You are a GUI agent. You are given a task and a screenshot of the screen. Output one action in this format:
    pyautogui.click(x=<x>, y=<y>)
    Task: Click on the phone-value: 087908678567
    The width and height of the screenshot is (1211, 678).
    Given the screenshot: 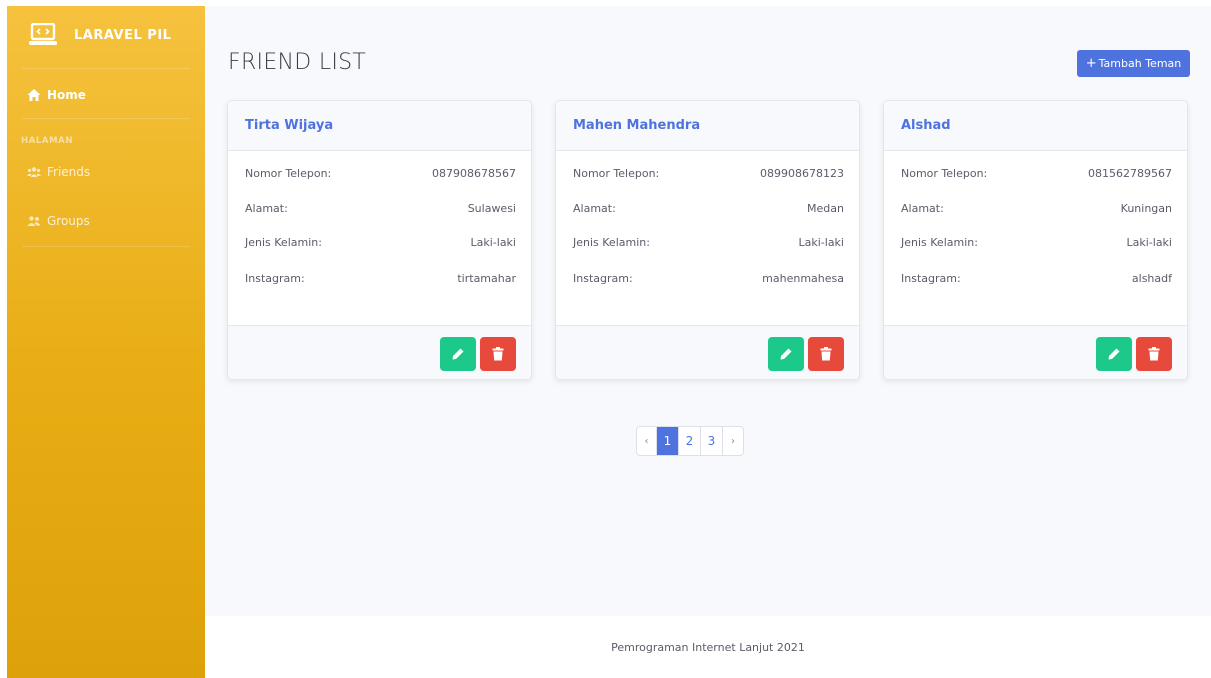 What is the action you would take?
    pyautogui.click(x=474, y=173)
    